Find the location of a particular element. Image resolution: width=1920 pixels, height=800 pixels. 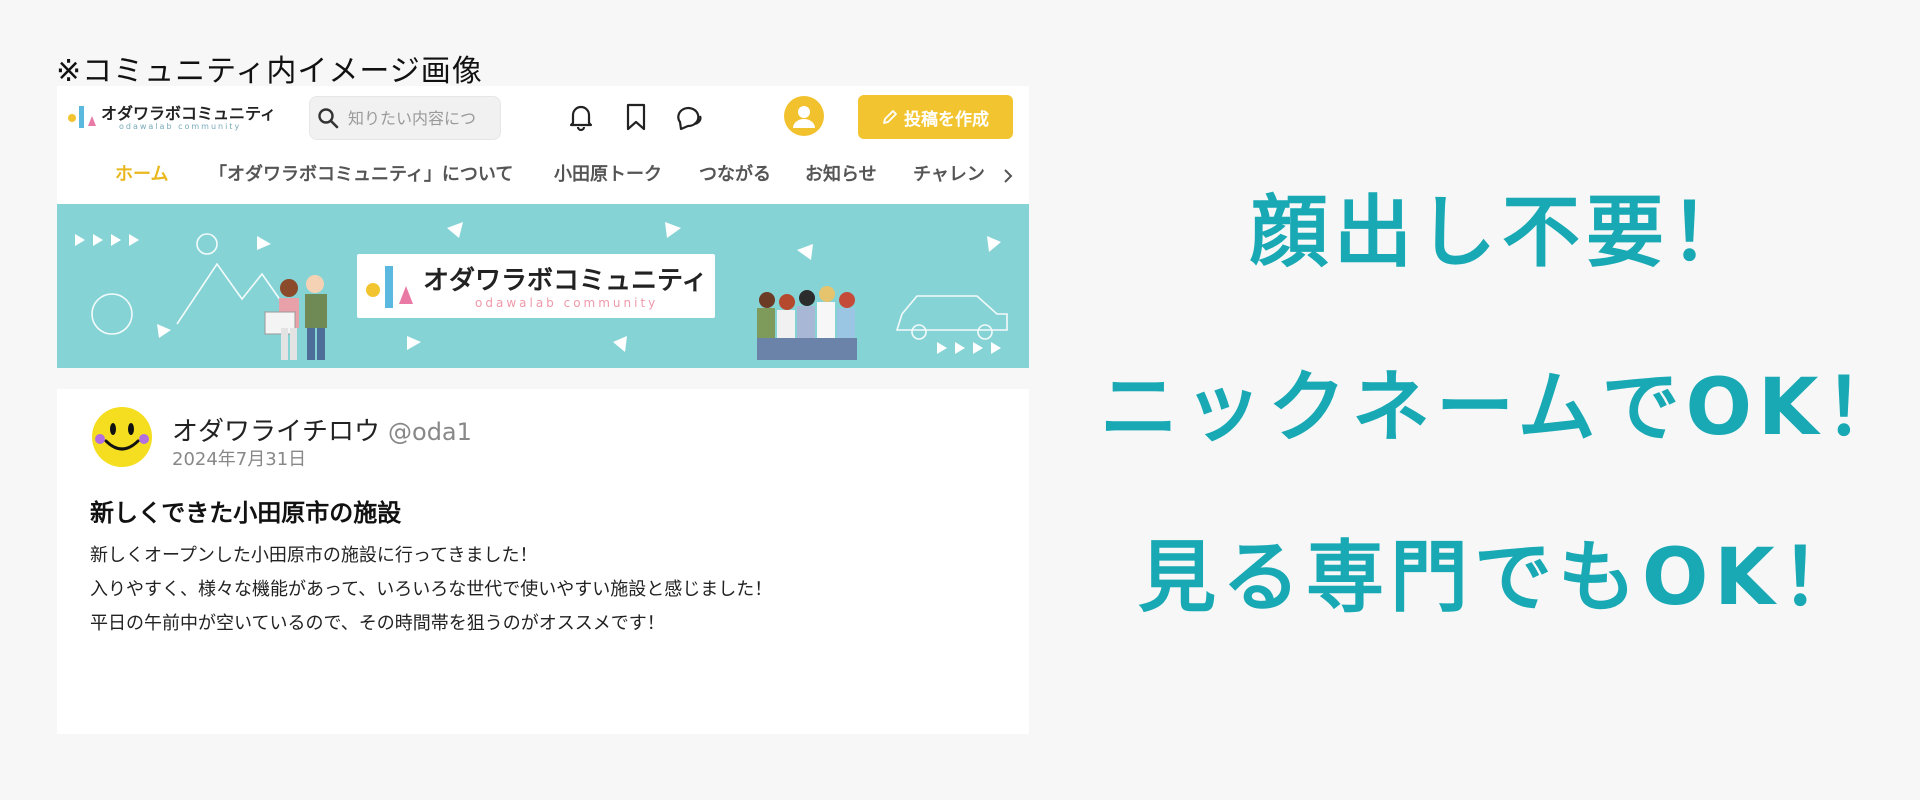

tab-news: お知らせ is located at coordinates (841, 178).